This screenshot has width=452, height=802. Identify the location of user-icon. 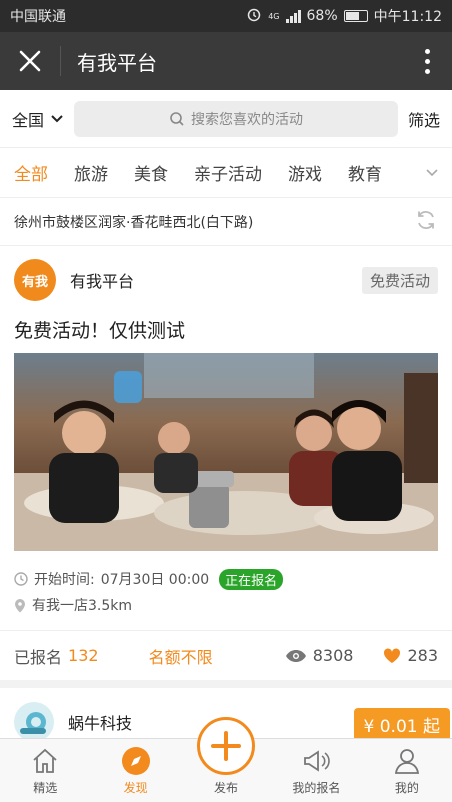
(407, 761).